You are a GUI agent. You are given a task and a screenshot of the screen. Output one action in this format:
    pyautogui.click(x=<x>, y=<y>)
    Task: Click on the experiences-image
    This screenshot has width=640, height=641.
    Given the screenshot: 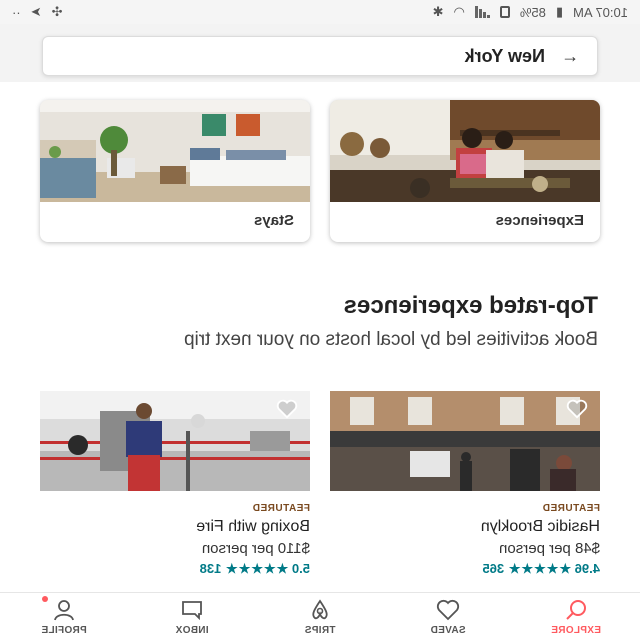 What is the action you would take?
    pyautogui.click(x=465, y=151)
    